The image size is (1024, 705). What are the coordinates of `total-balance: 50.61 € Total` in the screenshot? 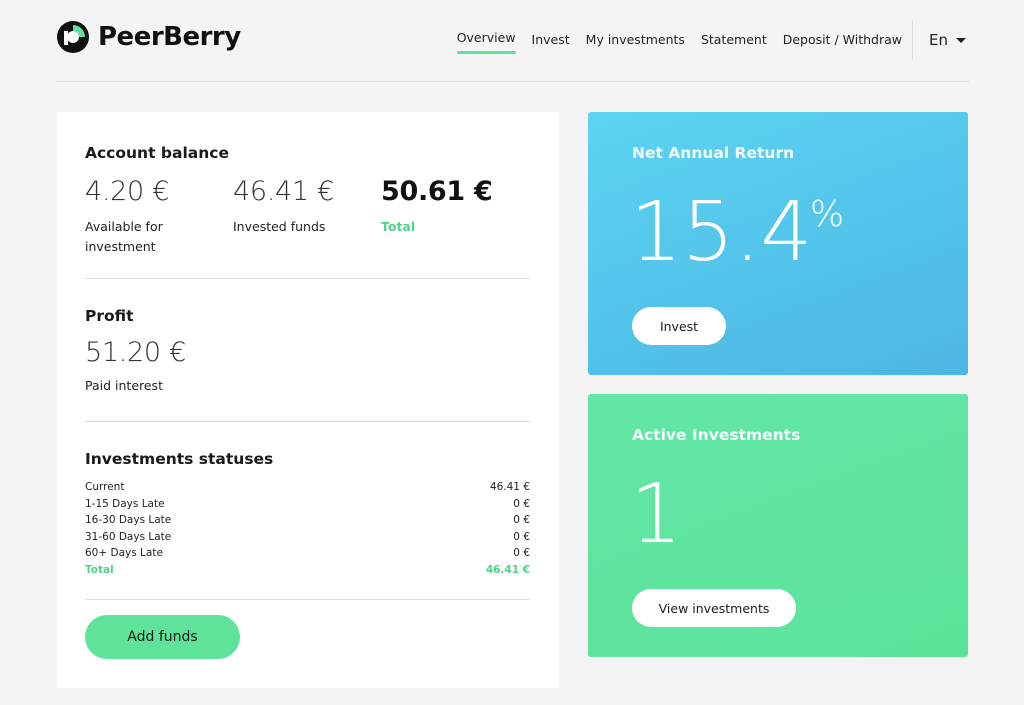 It's located at (451, 206).